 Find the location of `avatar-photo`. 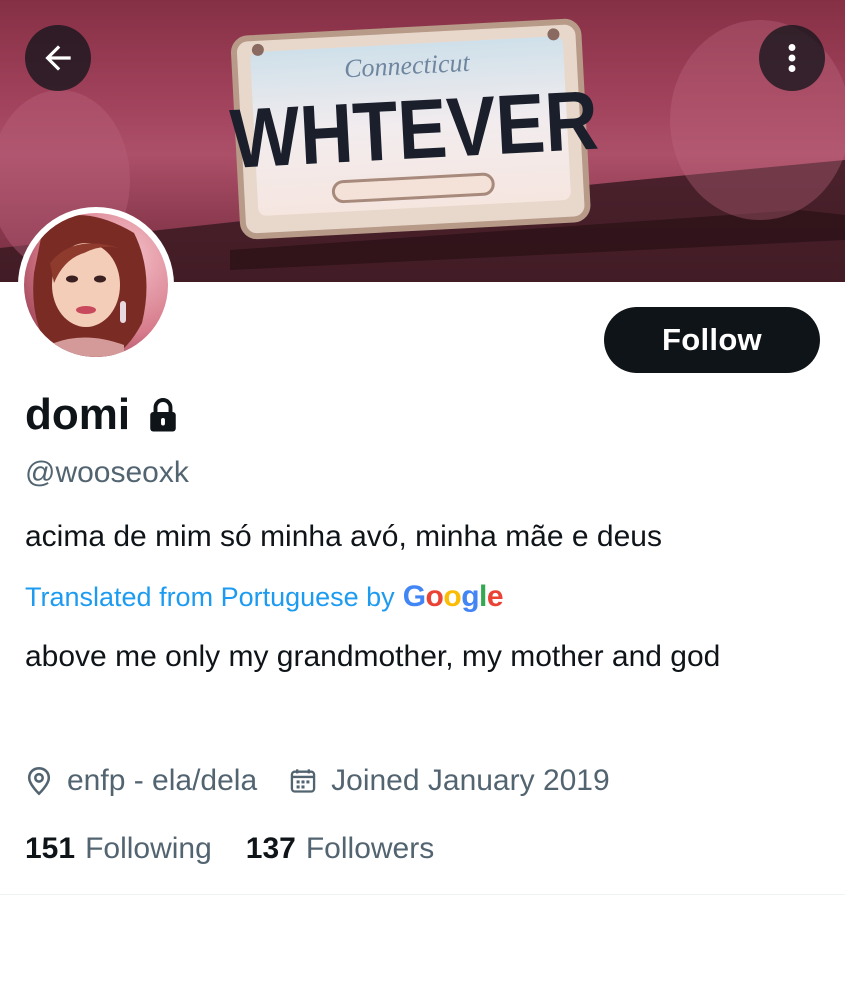

avatar-photo is located at coordinates (96, 285).